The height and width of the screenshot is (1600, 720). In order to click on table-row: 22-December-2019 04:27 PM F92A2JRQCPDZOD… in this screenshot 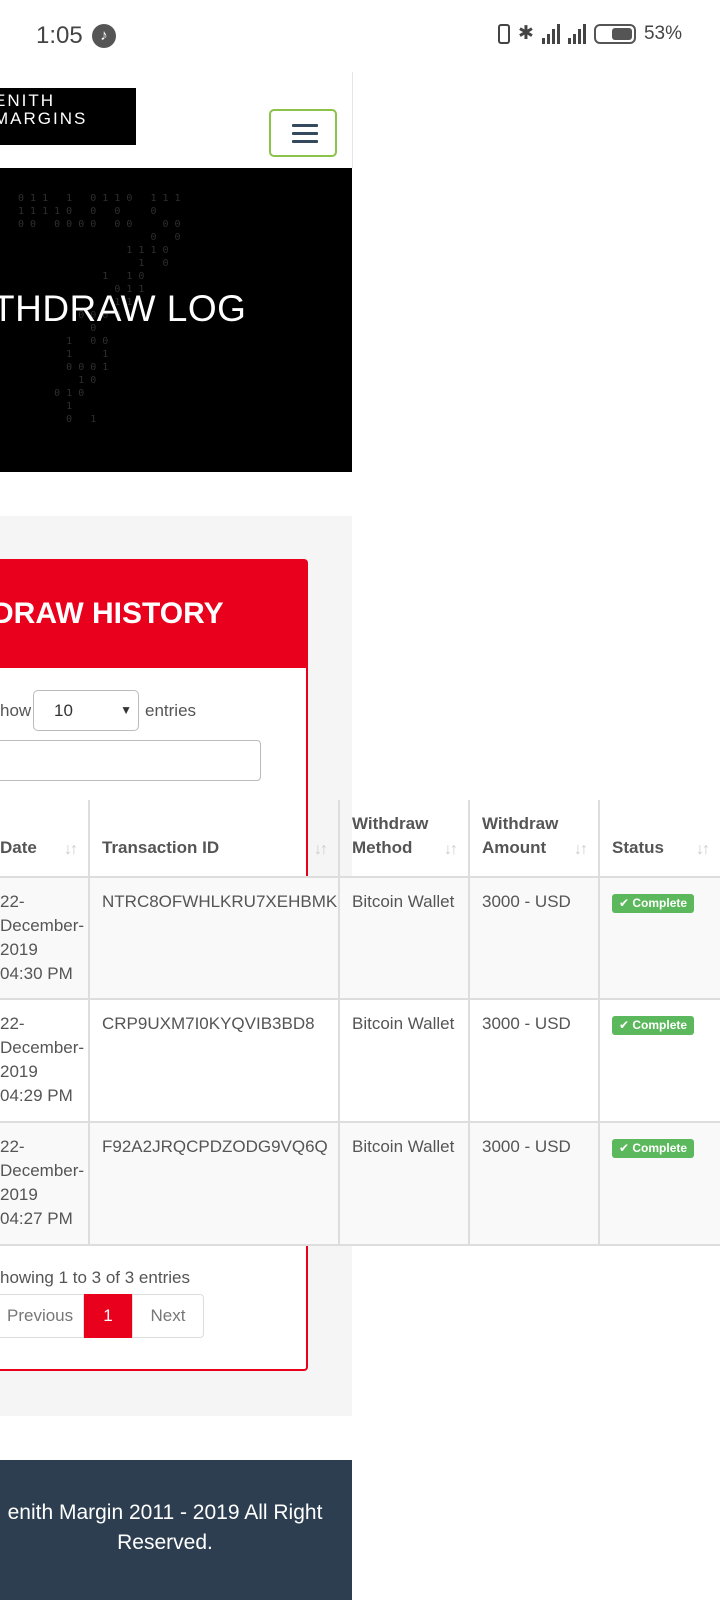, I will do `click(360, 1184)`.